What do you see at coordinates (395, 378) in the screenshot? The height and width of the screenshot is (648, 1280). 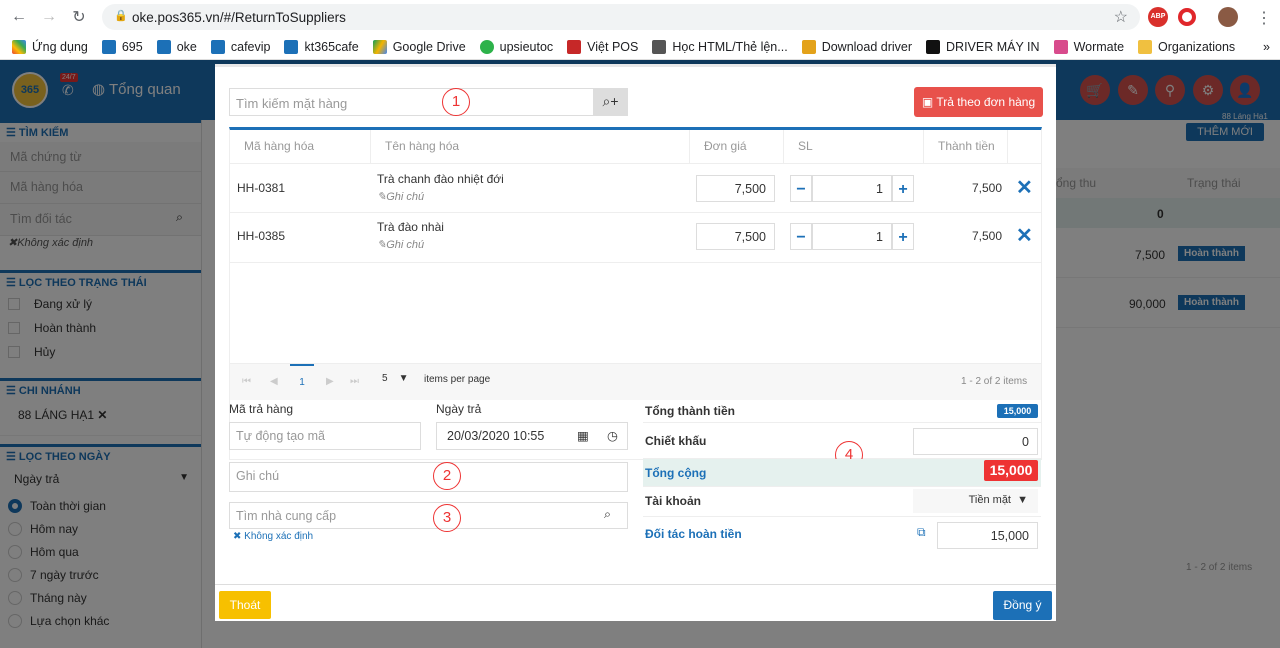 I see `page-size-select: 5 ▼` at bounding box center [395, 378].